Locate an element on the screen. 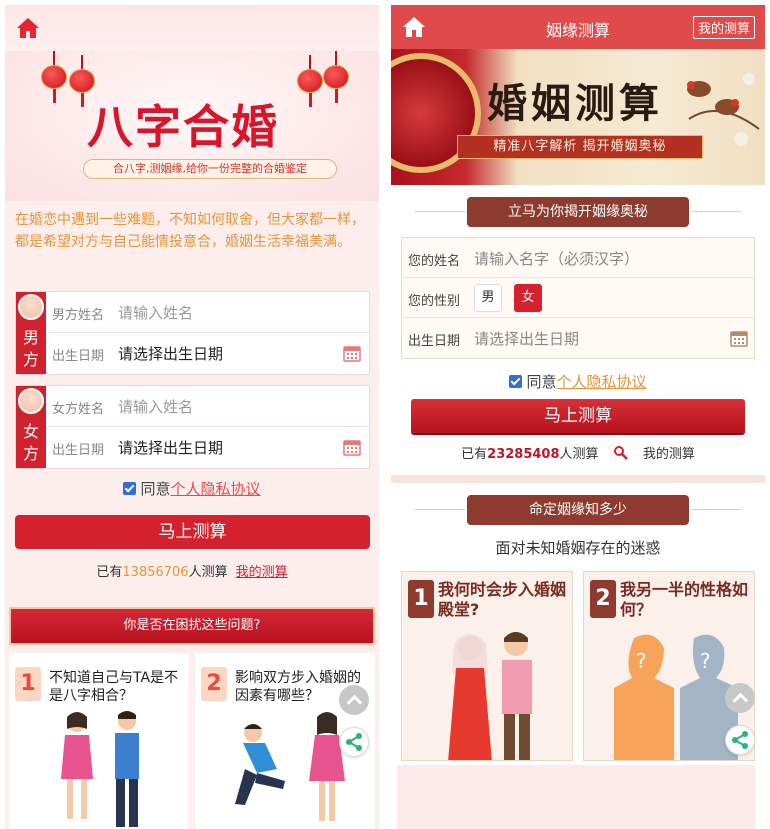 This screenshot has height=829, width=770. wedding-couple-illustration is located at coordinates (490, 696).